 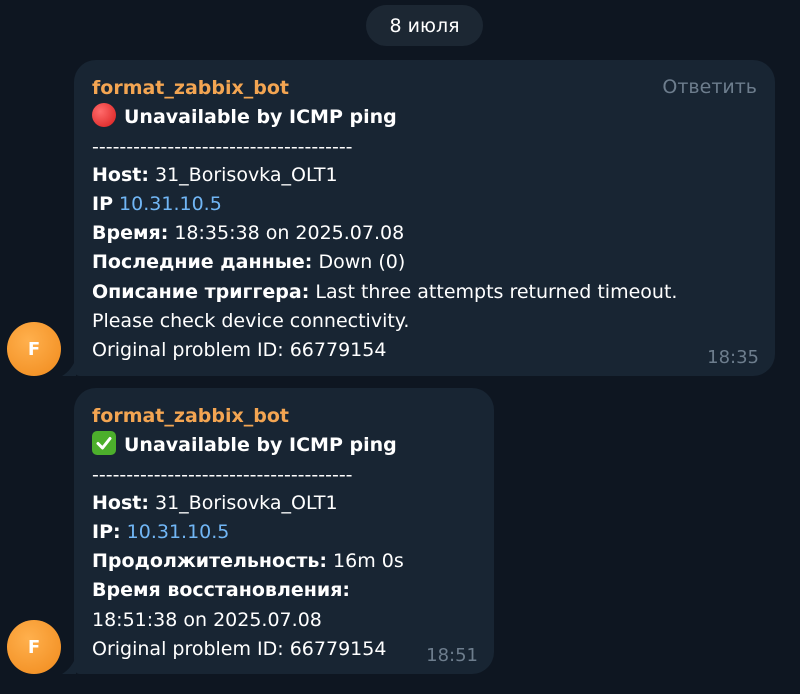 I want to click on message-time: 18:51, so click(x=452, y=655).